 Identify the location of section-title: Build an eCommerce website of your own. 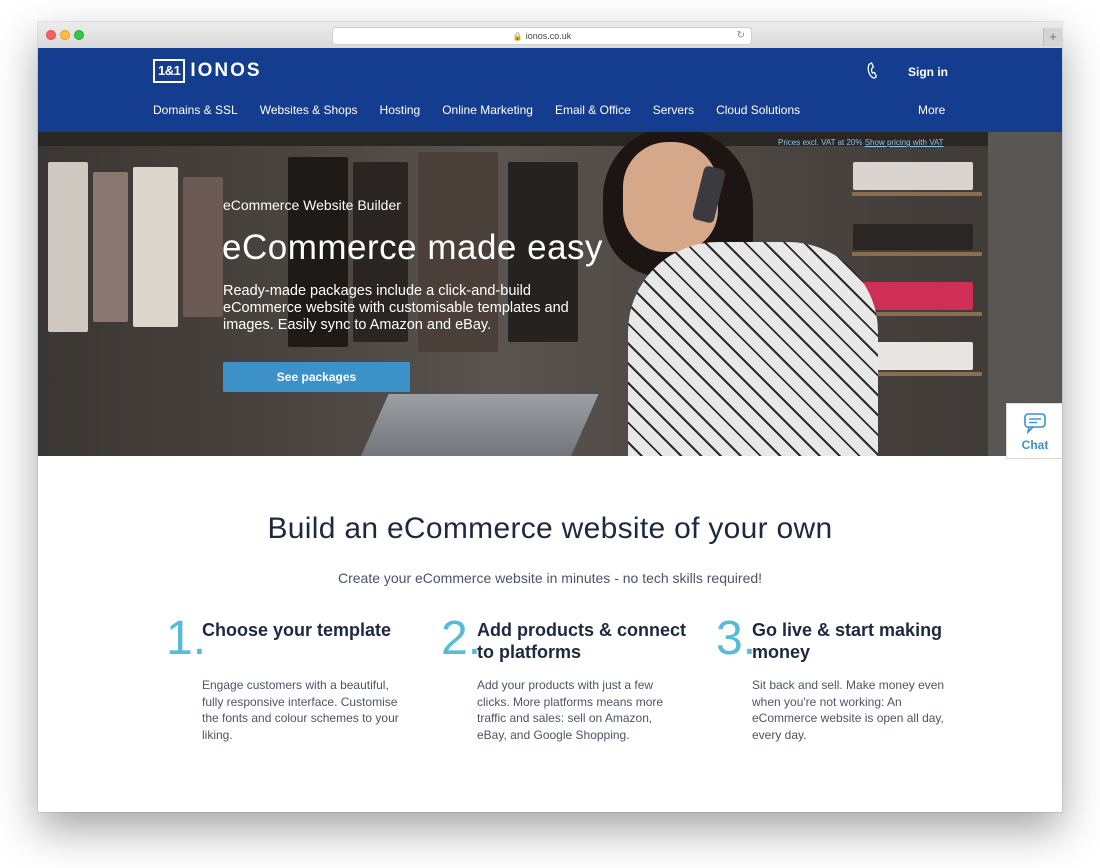
(550, 528).